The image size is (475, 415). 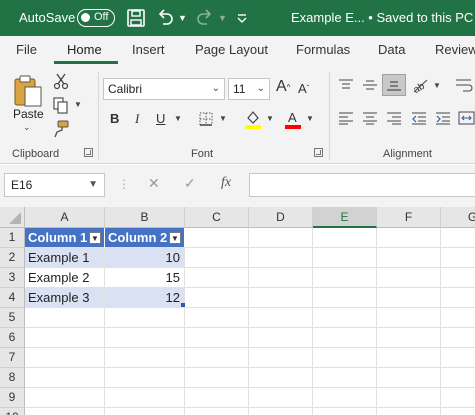 What do you see at coordinates (65, 258) in the screenshot?
I see `table-cell: Example 1` at bounding box center [65, 258].